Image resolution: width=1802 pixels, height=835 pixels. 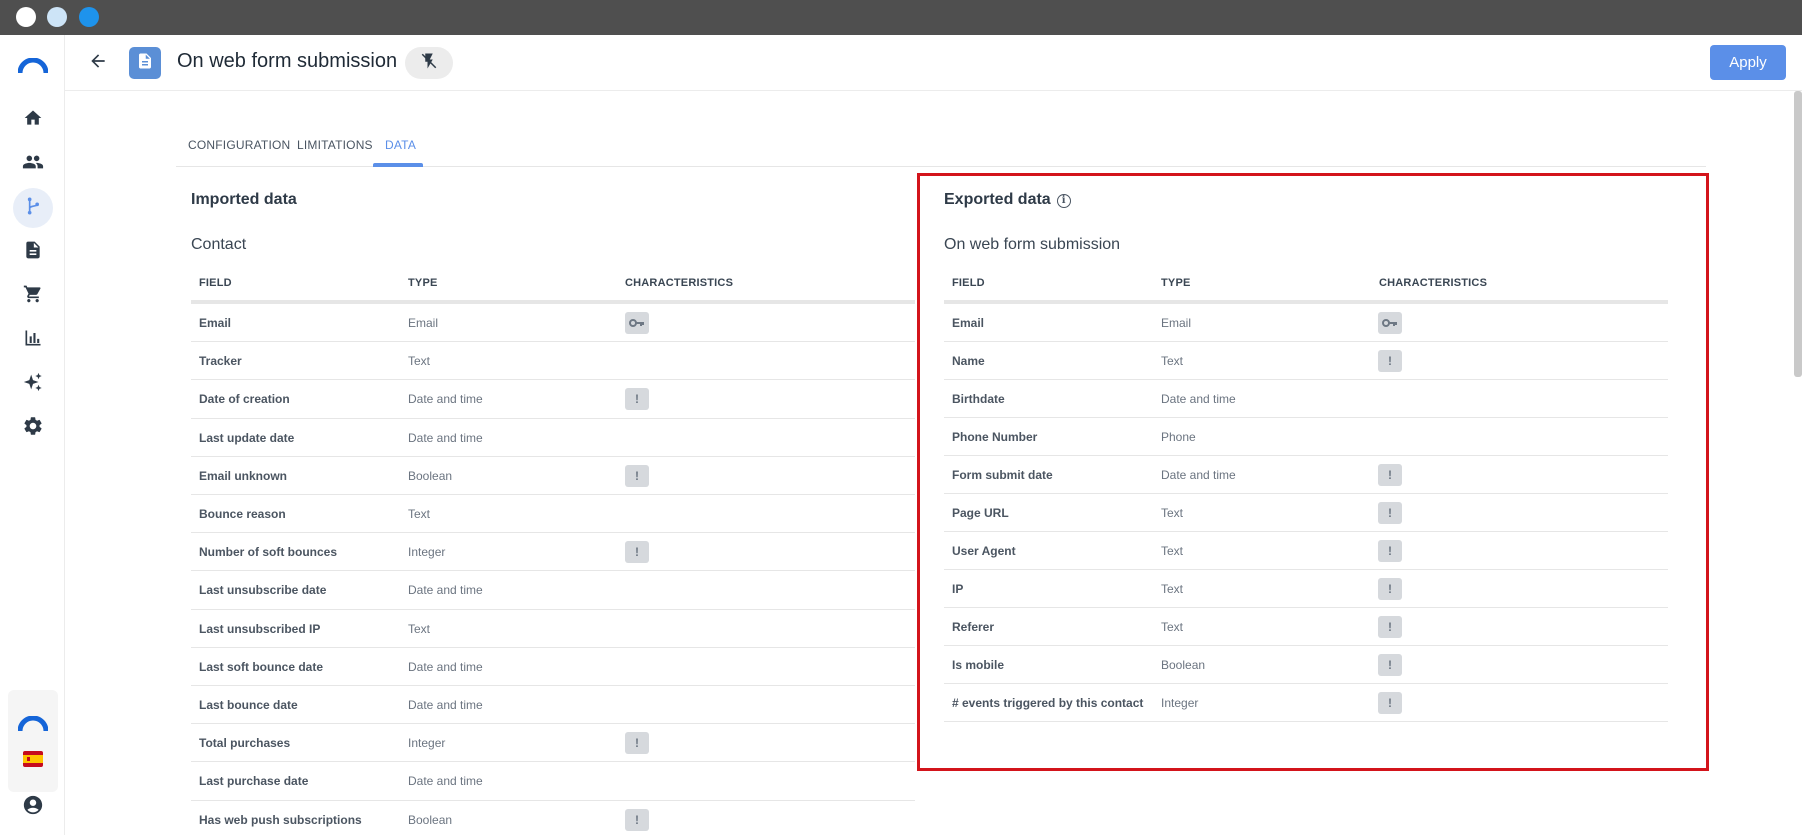 What do you see at coordinates (33, 805) in the screenshot?
I see `account-icon` at bounding box center [33, 805].